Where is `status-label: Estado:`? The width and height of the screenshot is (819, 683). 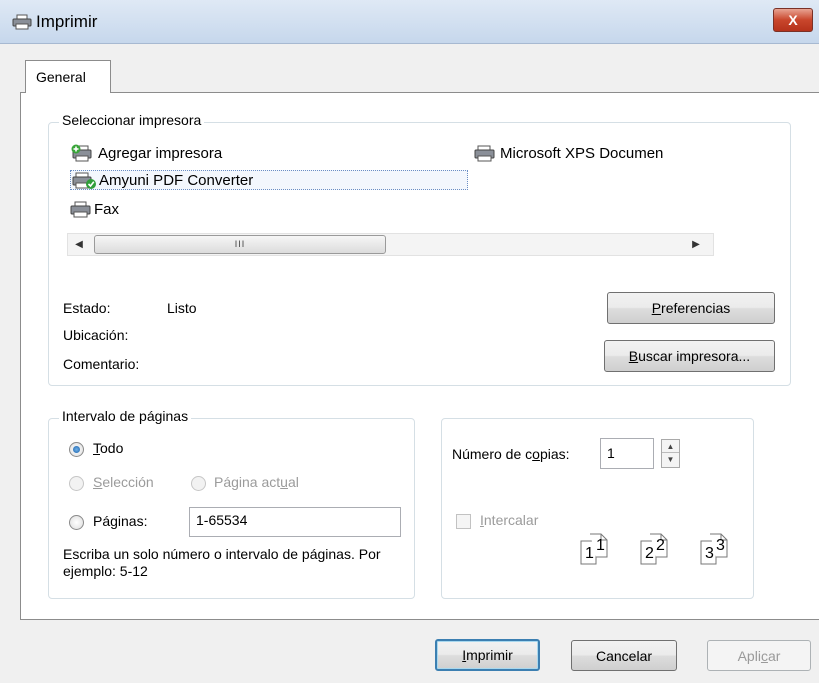
status-label: Estado: is located at coordinates (87, 308).